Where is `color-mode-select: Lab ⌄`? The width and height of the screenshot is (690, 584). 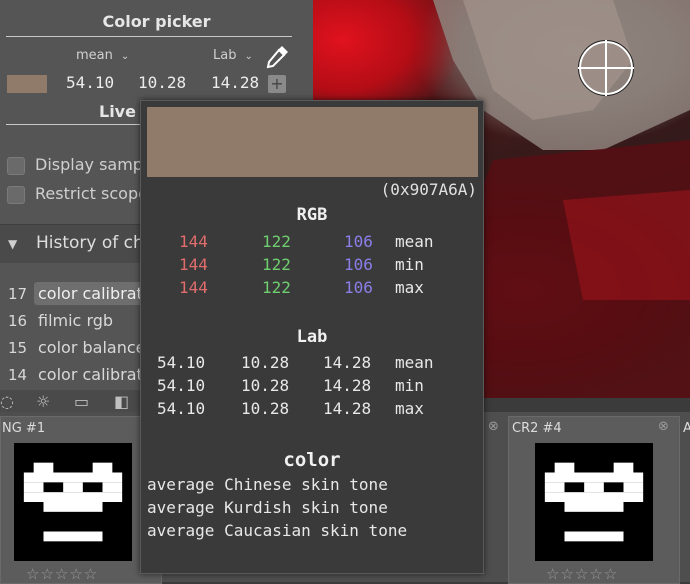
color-mode-select: Lab ⌄ is located at coordinates (233, 55).